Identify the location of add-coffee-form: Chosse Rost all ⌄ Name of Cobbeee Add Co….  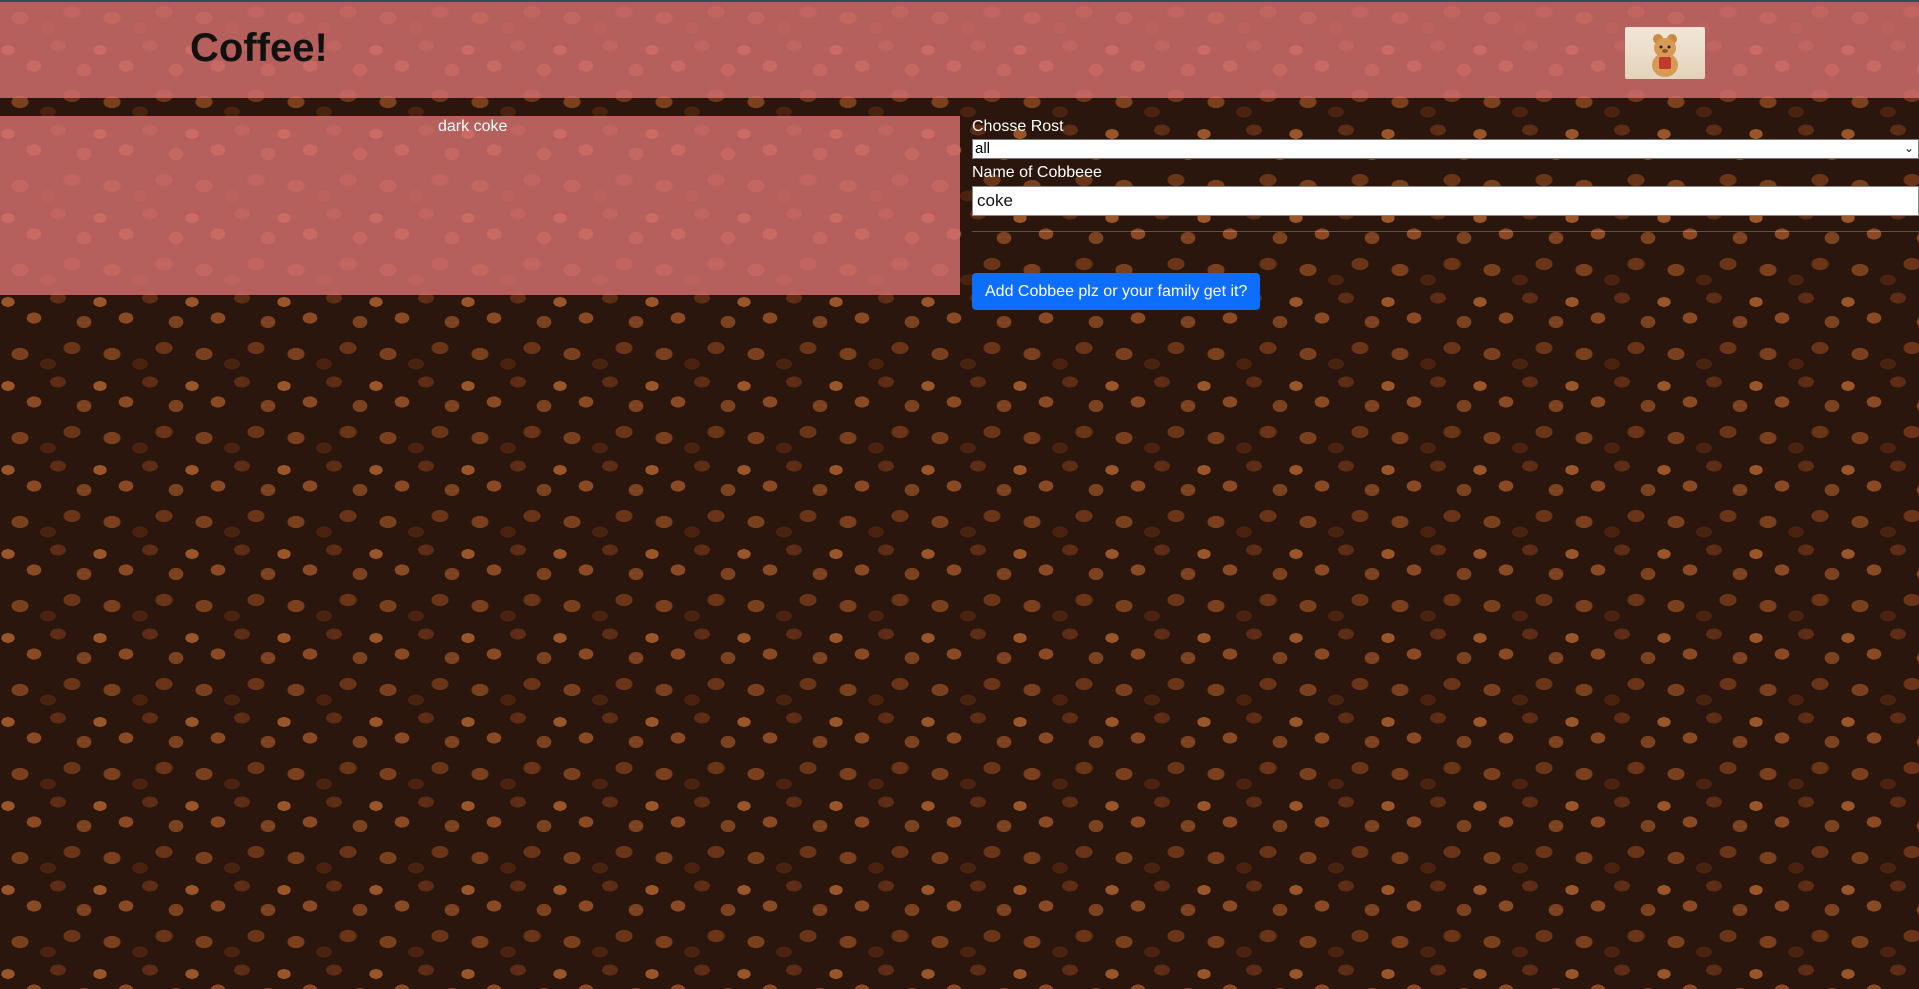
(1445, 213).